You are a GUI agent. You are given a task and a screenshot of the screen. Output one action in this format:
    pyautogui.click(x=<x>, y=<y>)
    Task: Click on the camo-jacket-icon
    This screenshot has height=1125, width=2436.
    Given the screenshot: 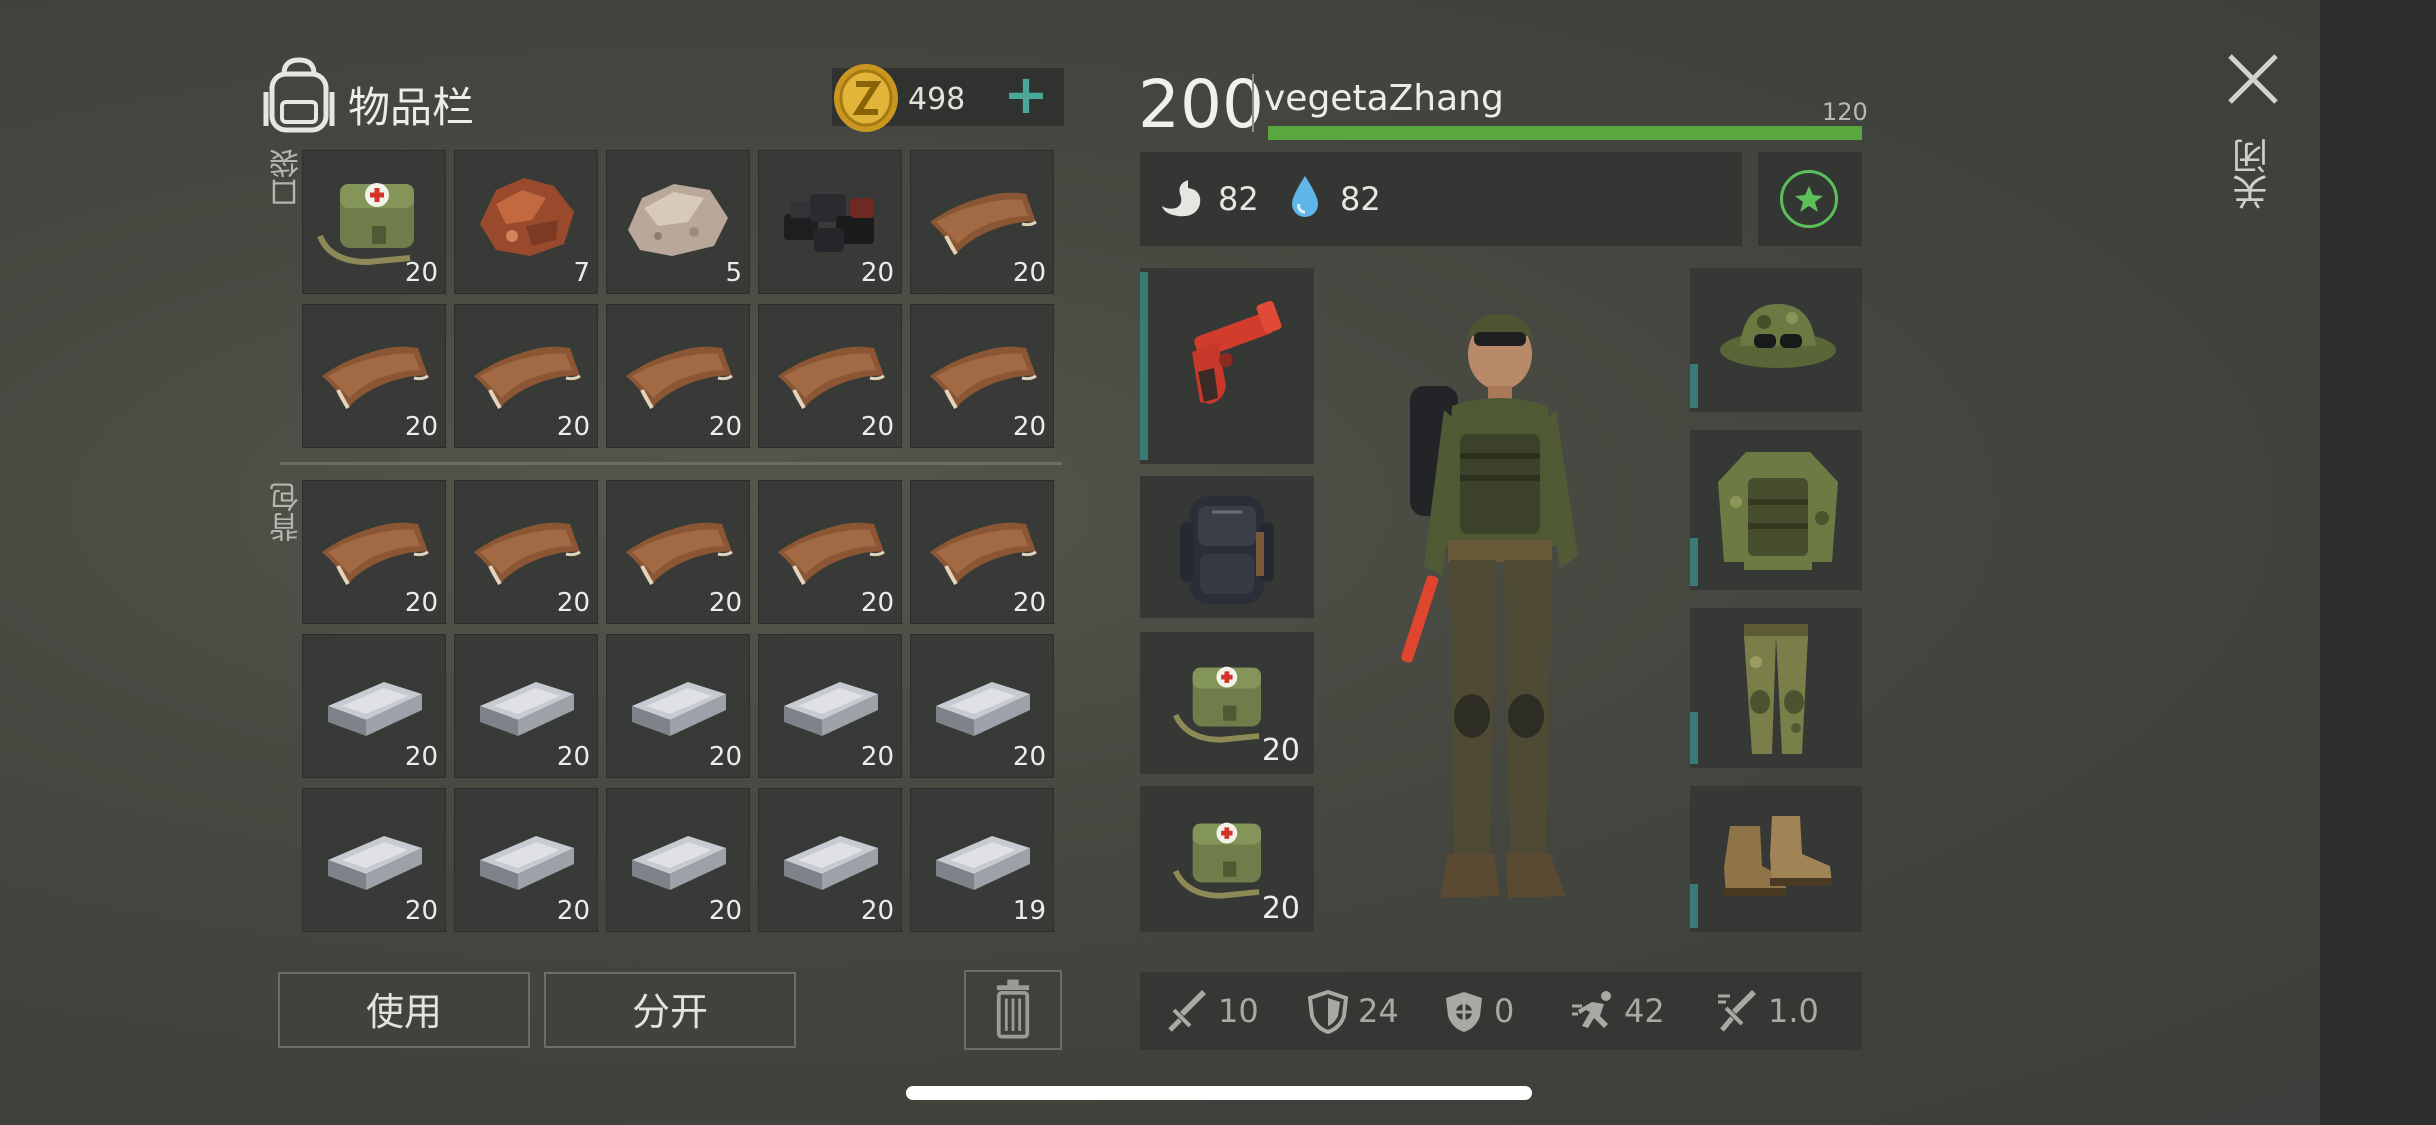 What is the action you would take?
    pyautogui.click(x=1778, y=511)
    